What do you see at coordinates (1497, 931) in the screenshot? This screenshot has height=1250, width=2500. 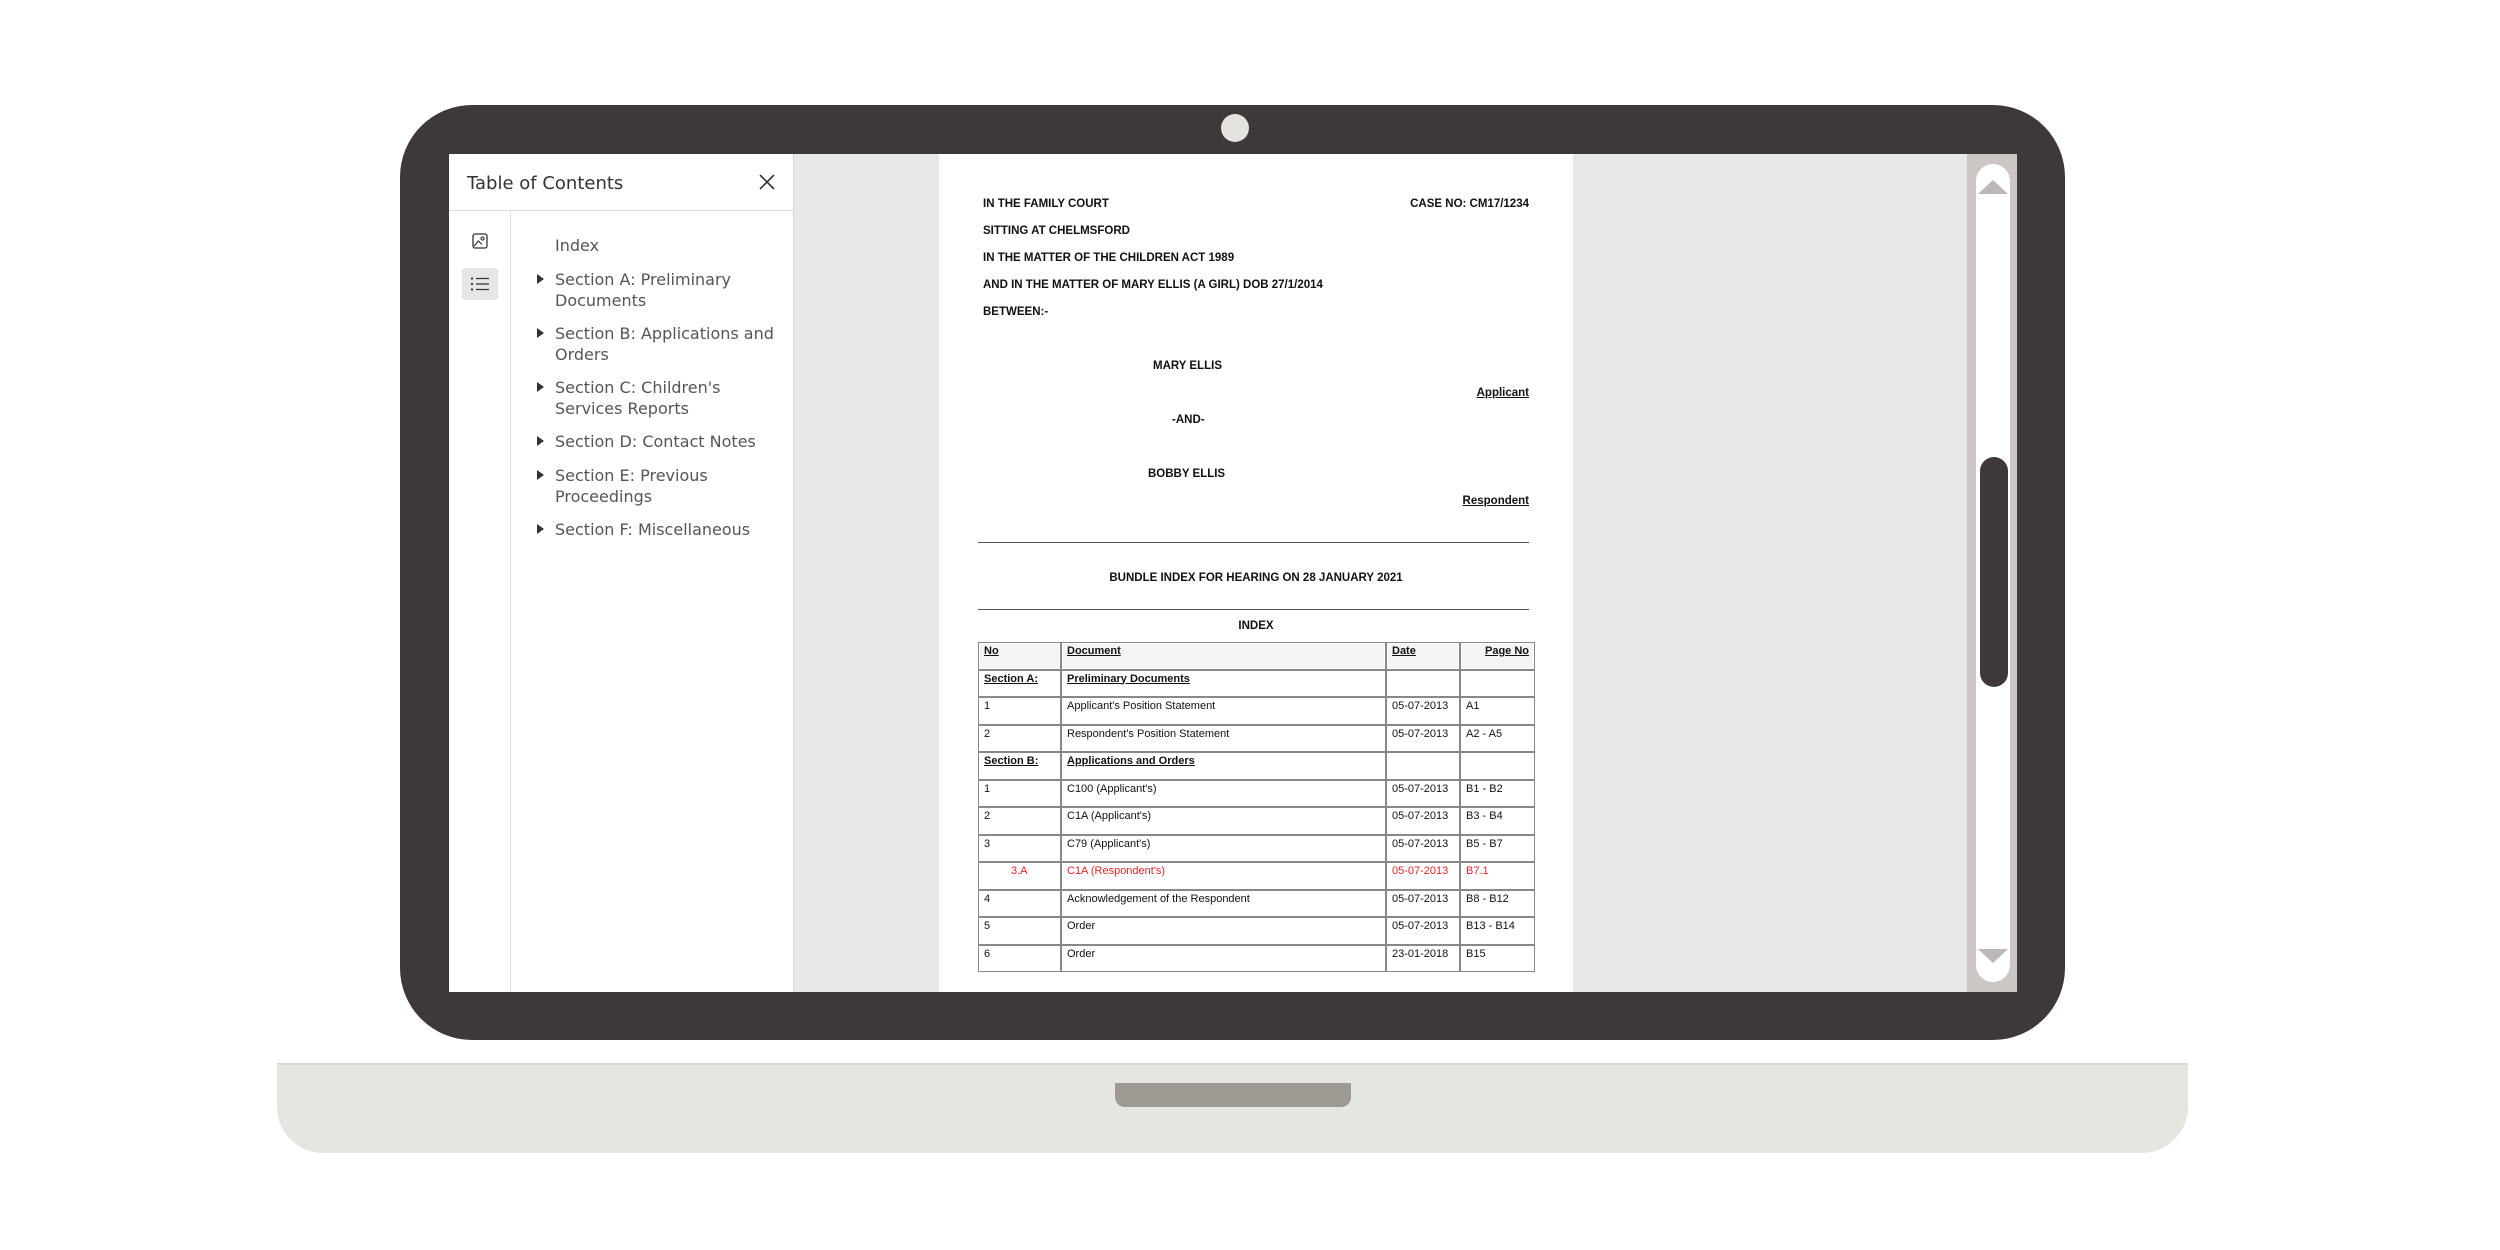 I see `row-page: B13 - B14` at bounding box center [1497, 931].